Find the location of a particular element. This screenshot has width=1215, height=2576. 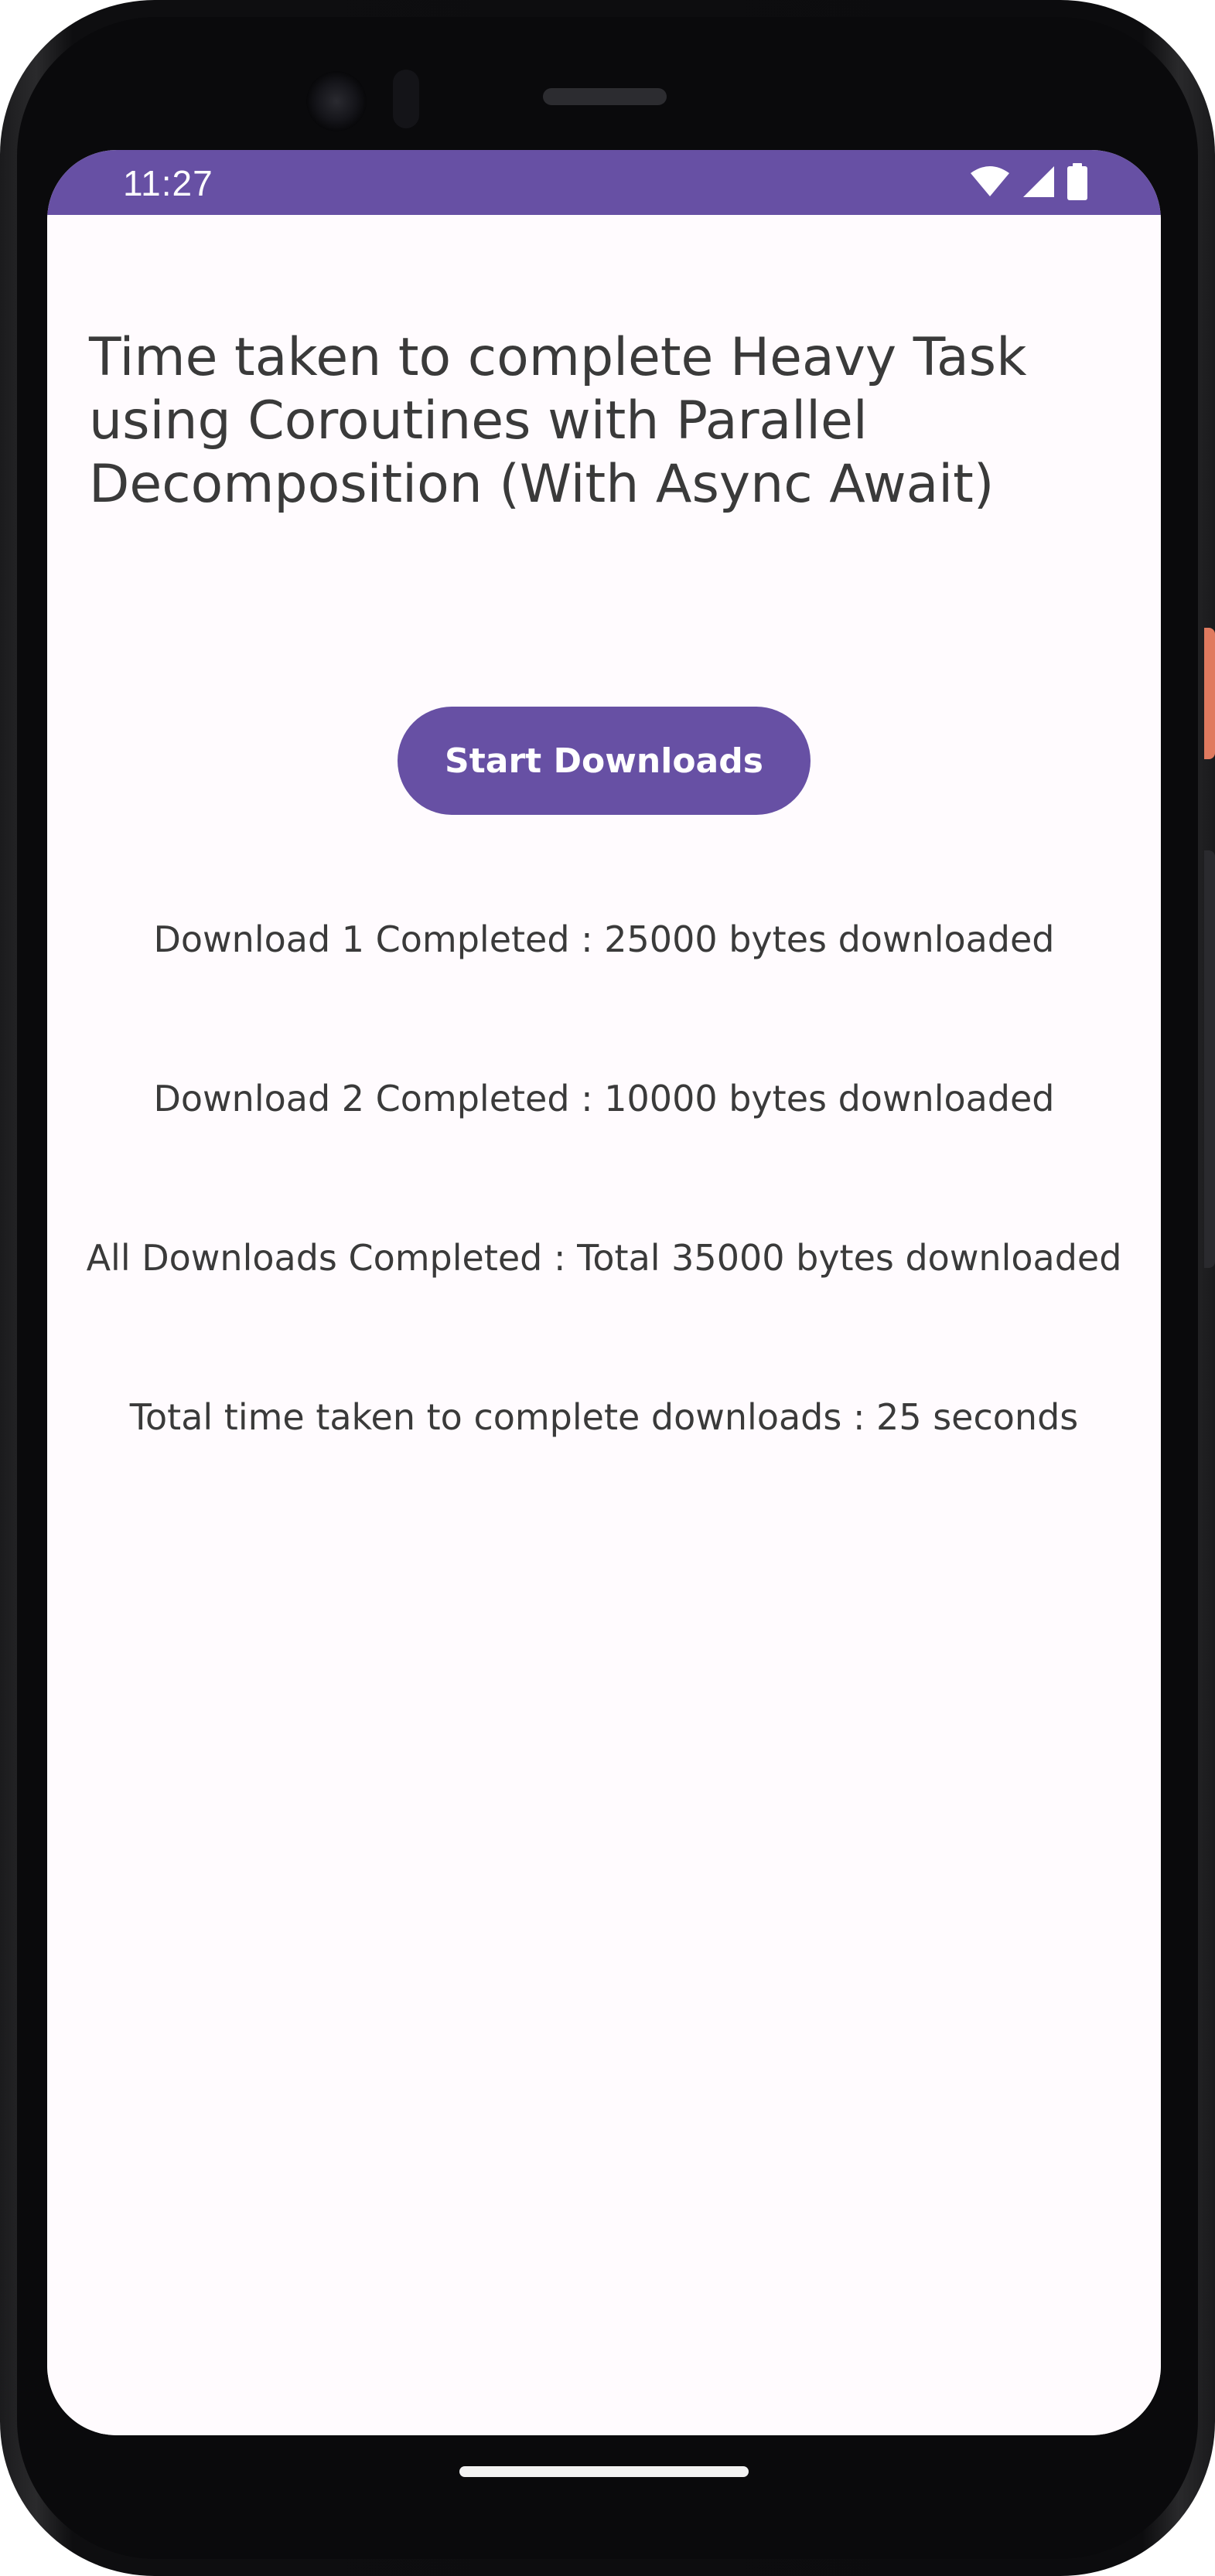

battery-icon is located at coordinates (1077, 183).